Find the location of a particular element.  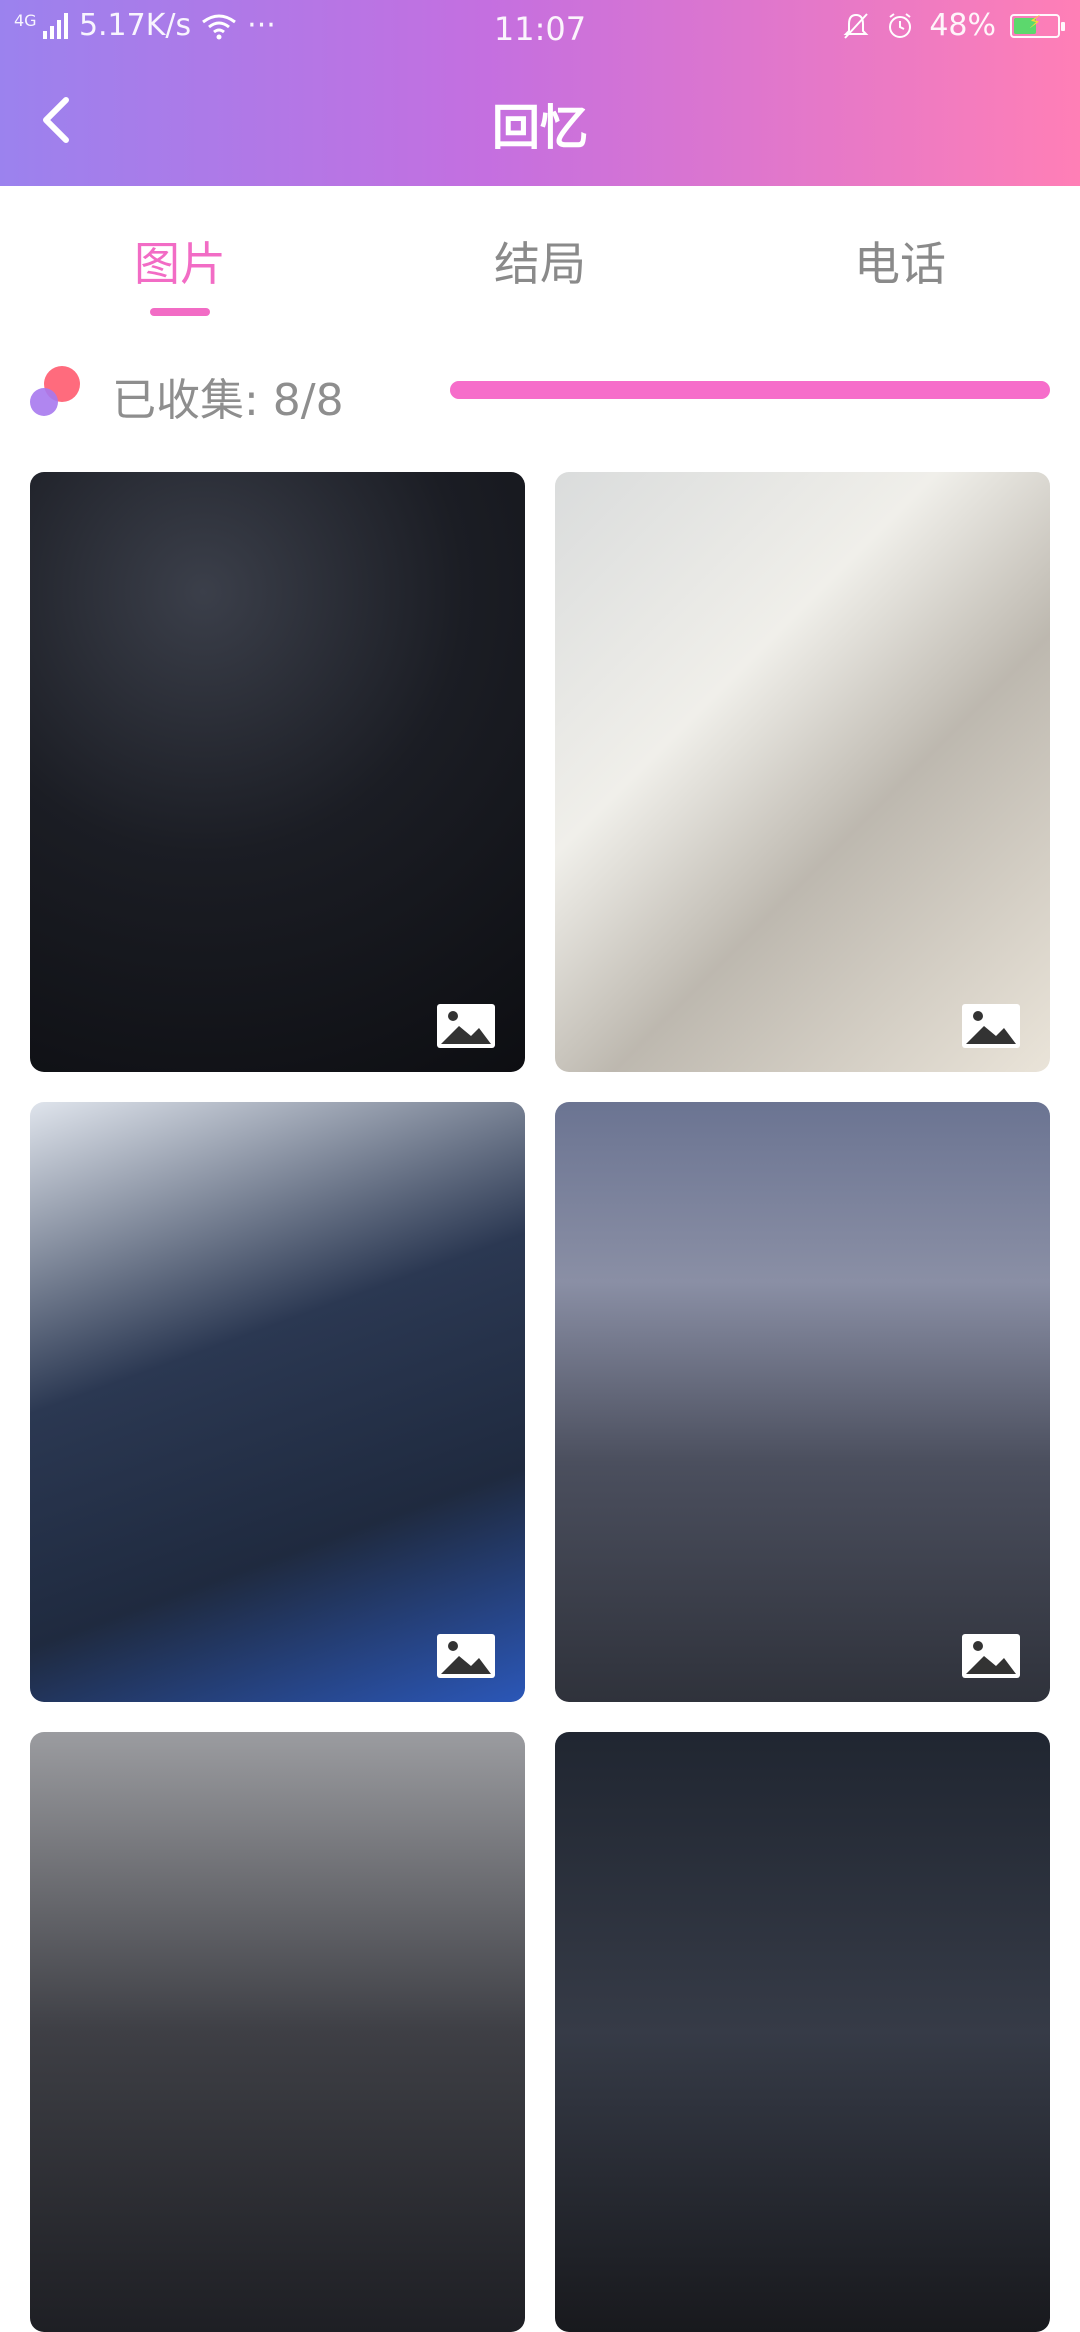

status-right: 48% ⚡ is located at coordinates (953, 25).